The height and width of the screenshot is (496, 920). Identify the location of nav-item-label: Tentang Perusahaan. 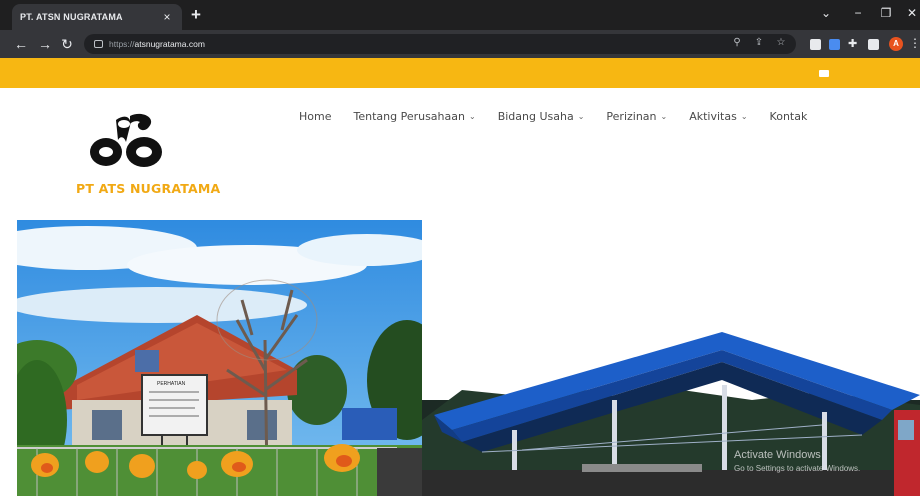
(409, 116).